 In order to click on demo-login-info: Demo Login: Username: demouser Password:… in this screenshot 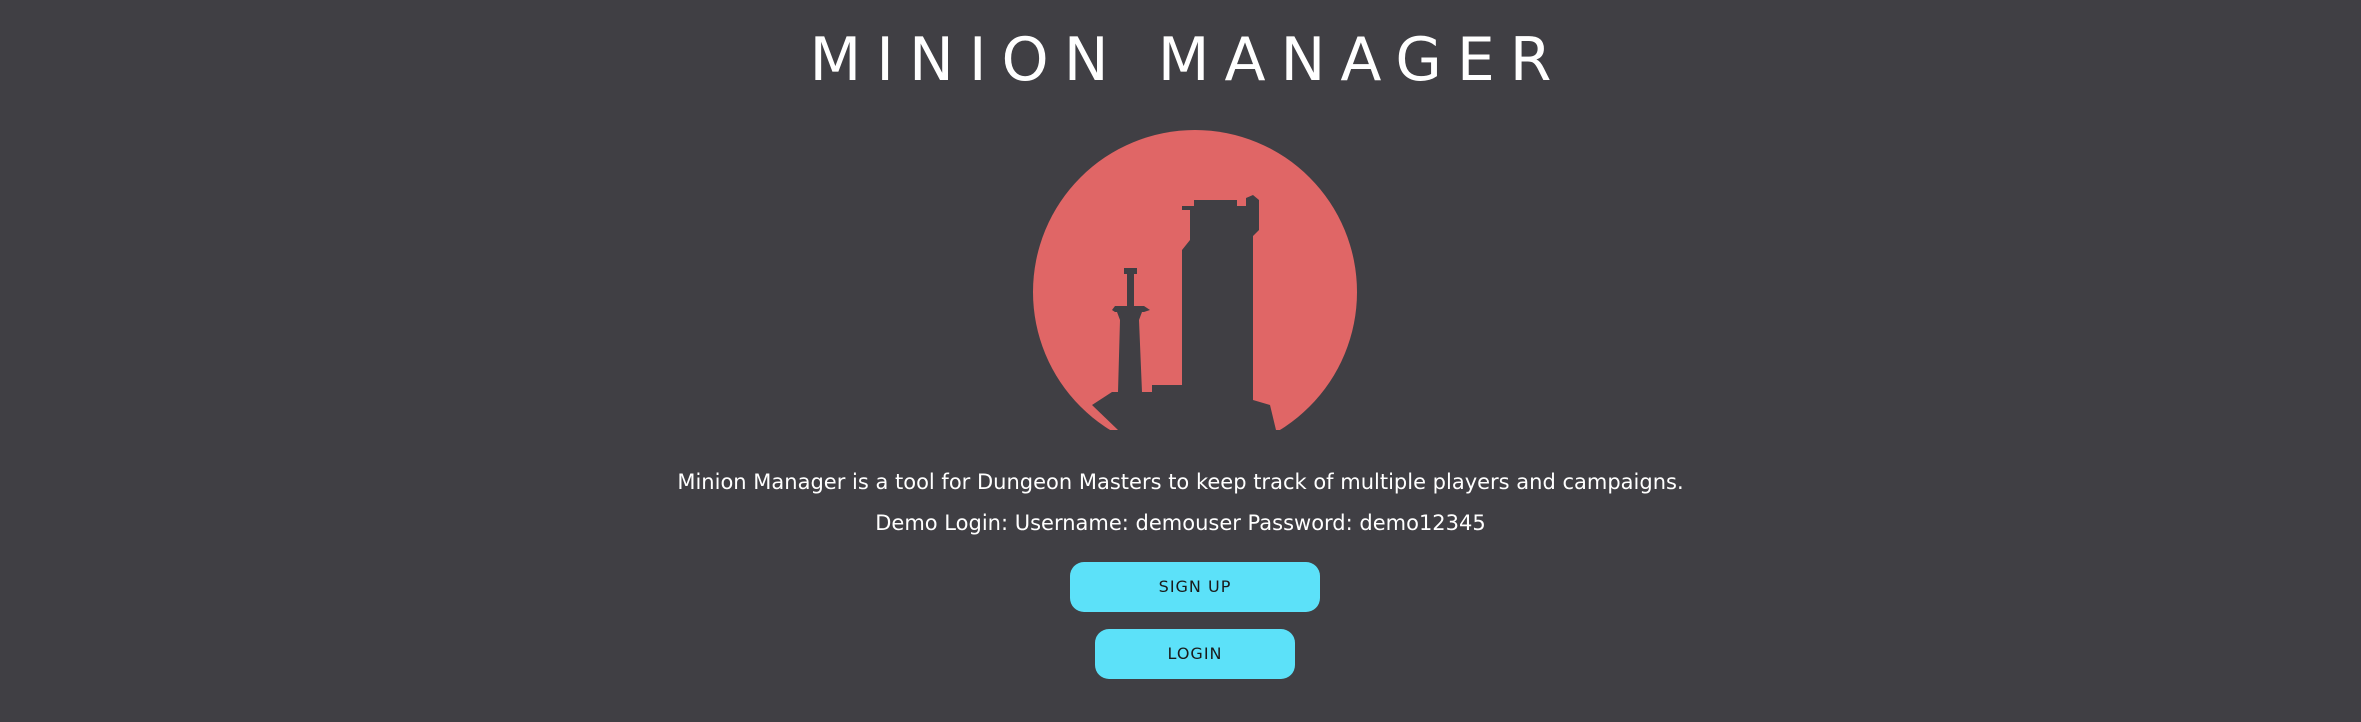, I will do `click(1180, 523)`.